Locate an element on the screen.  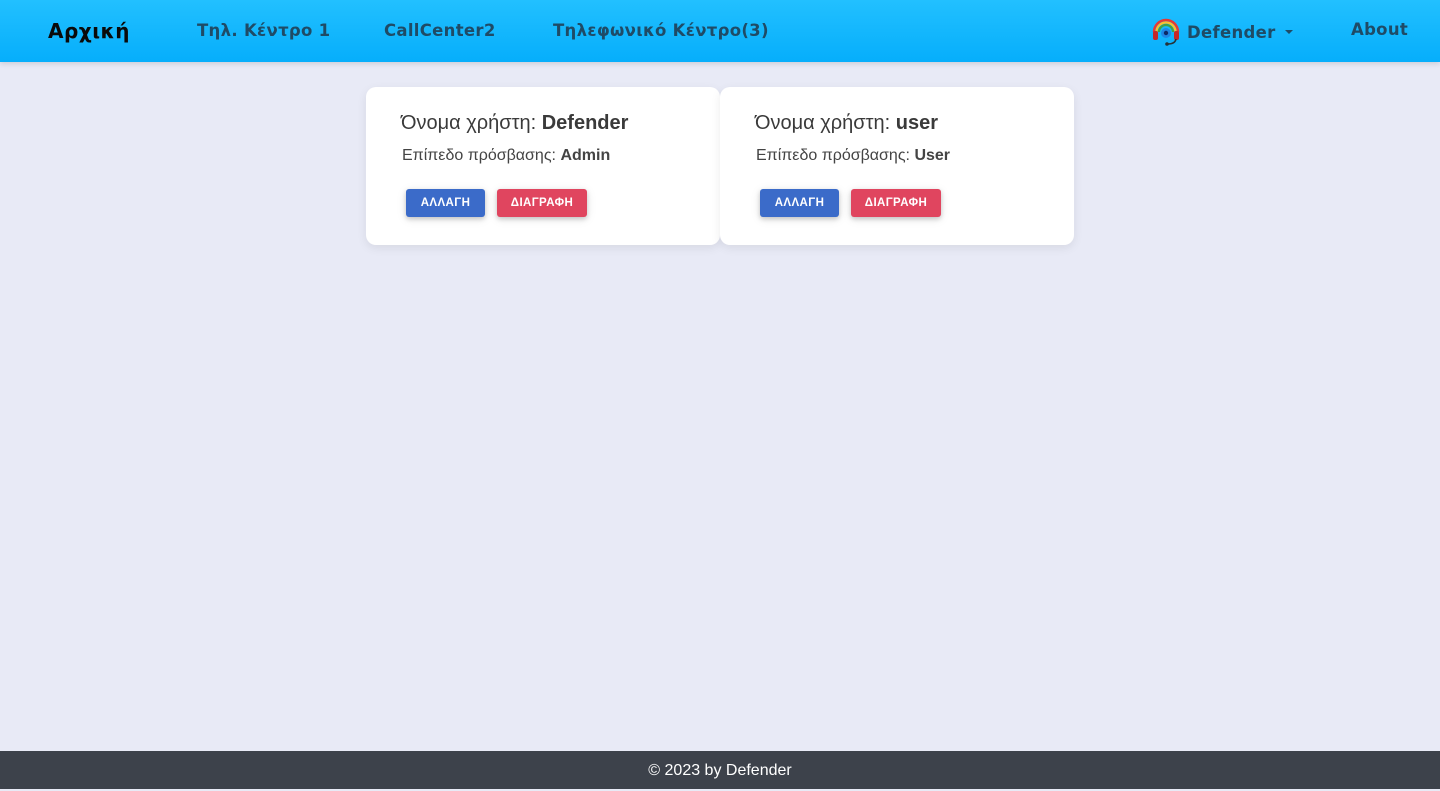
access-level: Επίπεδο πρόσβασης: Admin is located at coordinates (506, 156).